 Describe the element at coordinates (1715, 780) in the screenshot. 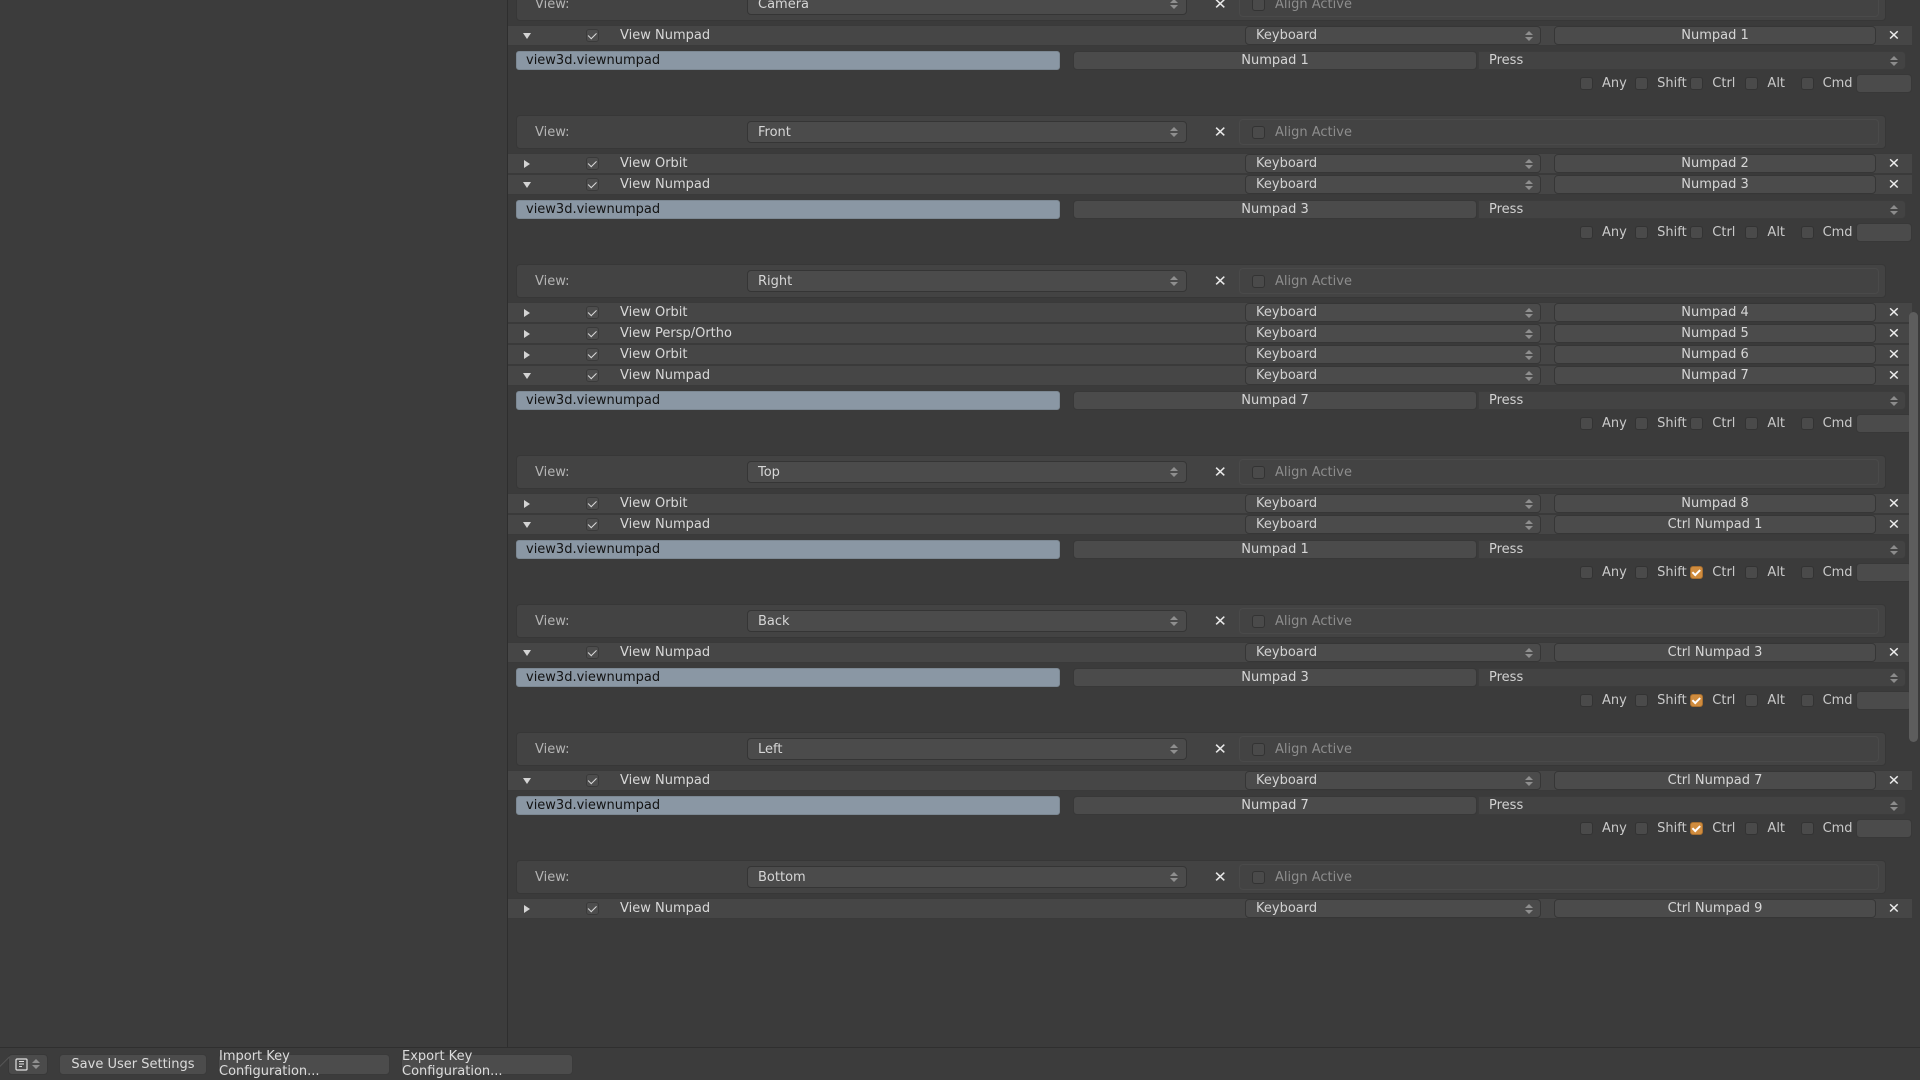

I see `keymap-key-binding-button: Ctrl Numpad 7` at that location.